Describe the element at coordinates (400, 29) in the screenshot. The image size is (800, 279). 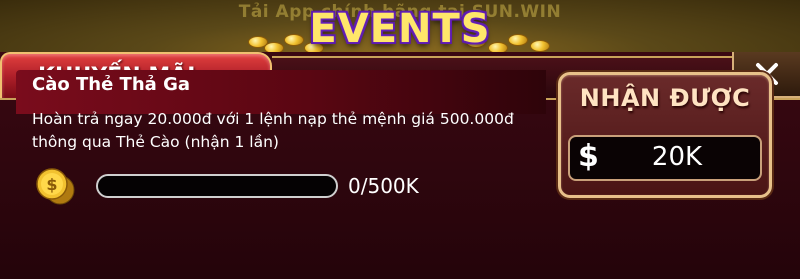
I see `events-title: EVENTS` at that location.